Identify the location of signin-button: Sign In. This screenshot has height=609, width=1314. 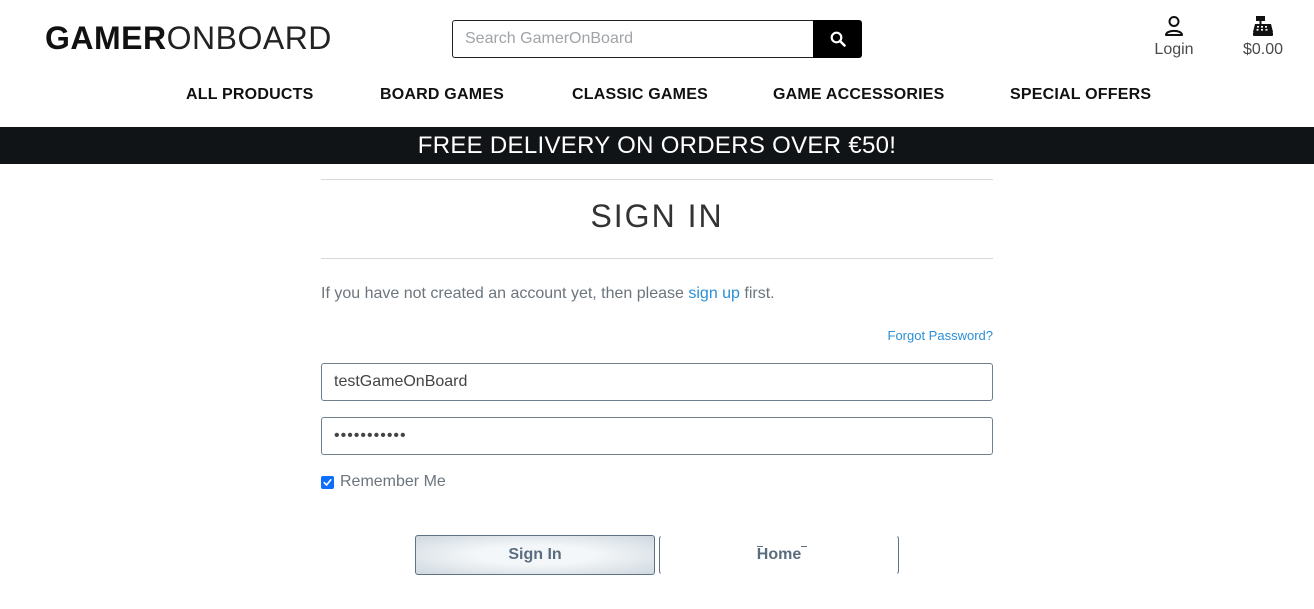
(535, 555).